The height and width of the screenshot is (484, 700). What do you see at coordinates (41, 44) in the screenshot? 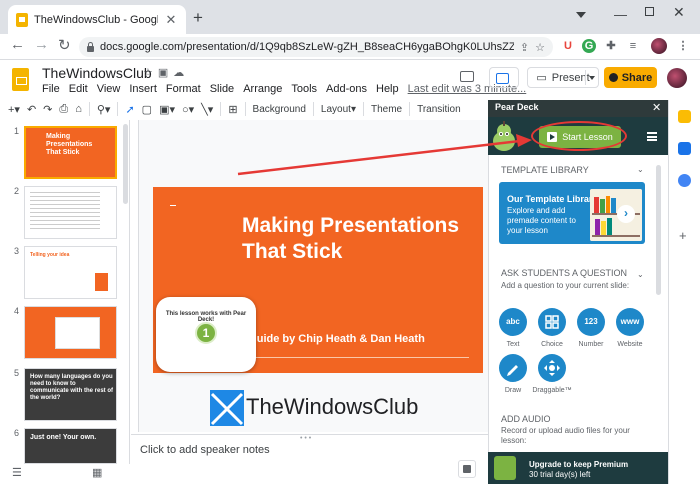
I see `forward-arrow-icon: →` at bounding box center [41, 44].